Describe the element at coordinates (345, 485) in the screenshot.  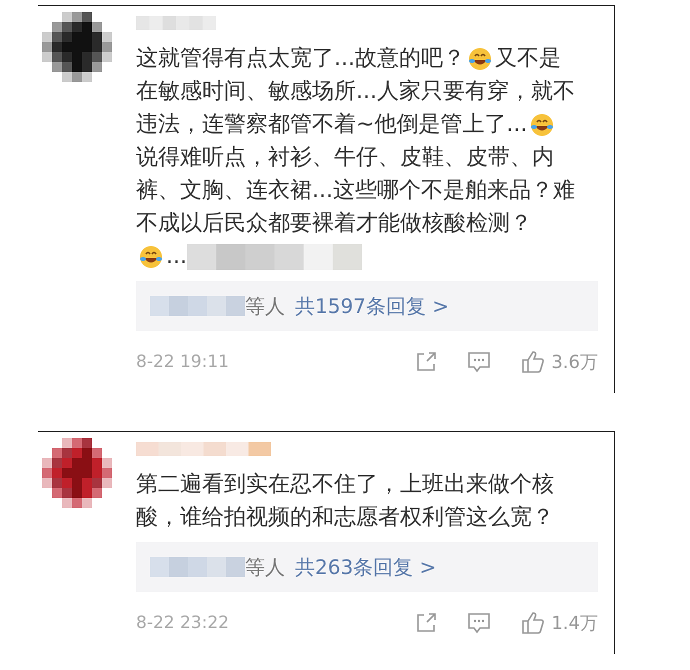
I see `comment-text: 第二遍看到实在忍不住了，上班出来做个核` at that location.